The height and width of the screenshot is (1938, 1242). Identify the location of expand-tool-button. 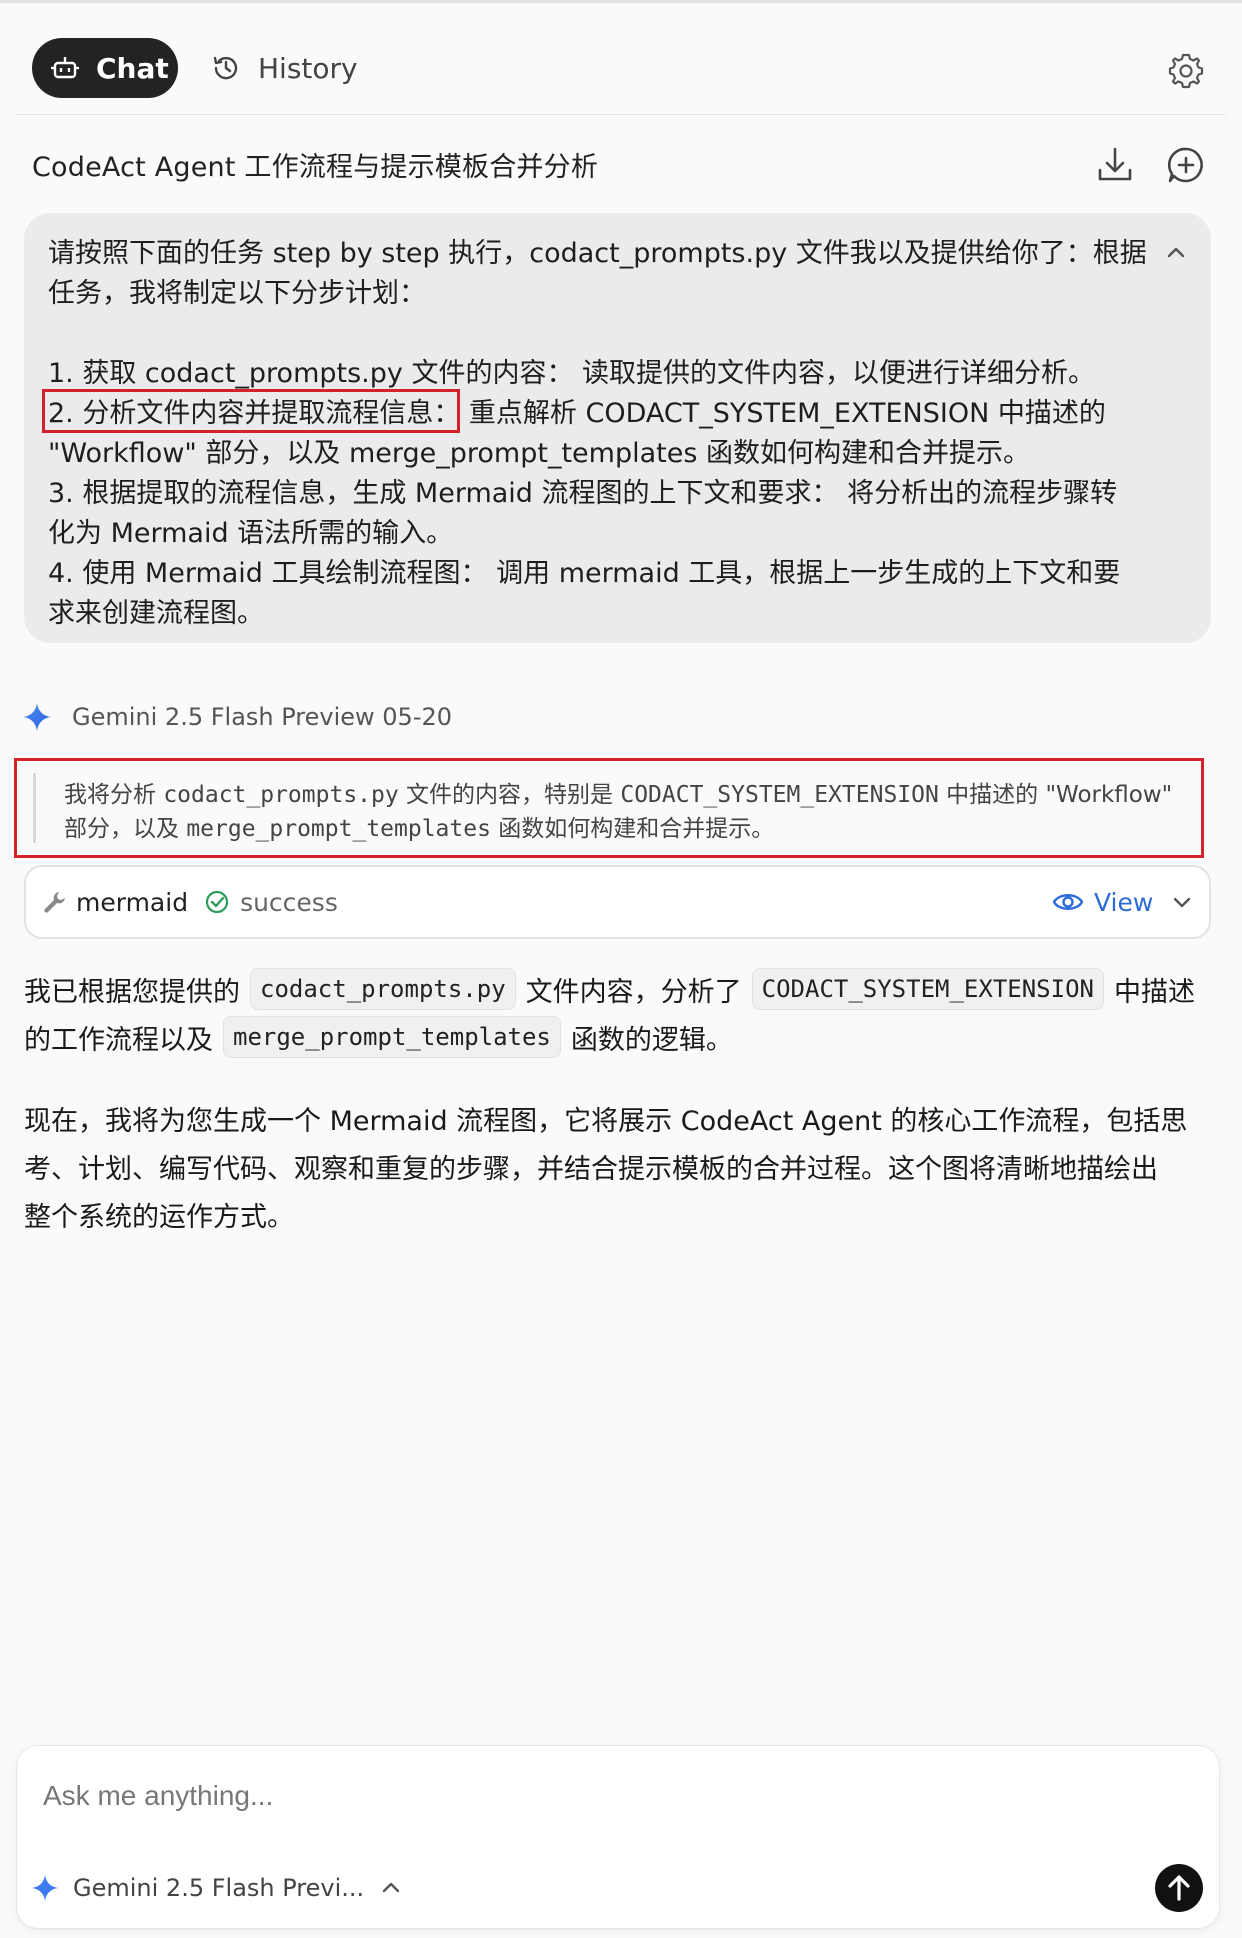
(1182, 902).